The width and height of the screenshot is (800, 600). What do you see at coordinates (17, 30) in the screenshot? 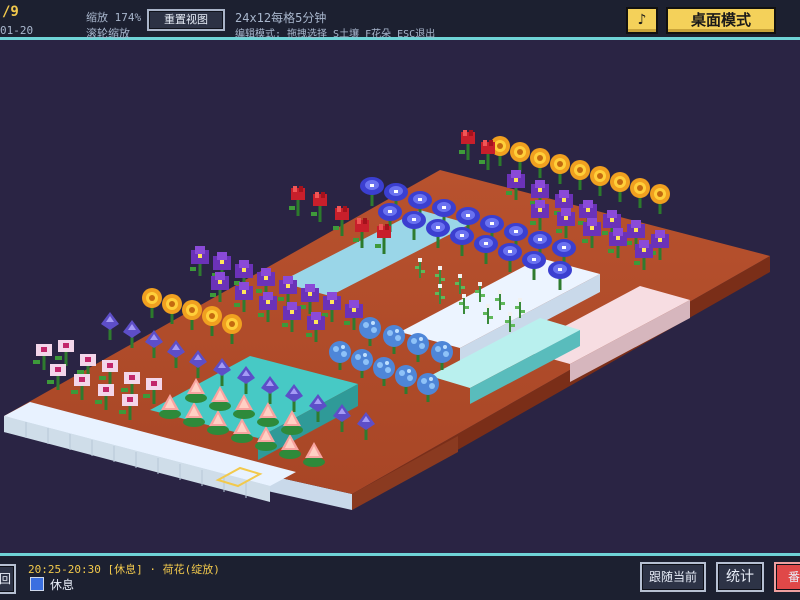
I see `date-label: 01-20` at bounding box center [17, 30].